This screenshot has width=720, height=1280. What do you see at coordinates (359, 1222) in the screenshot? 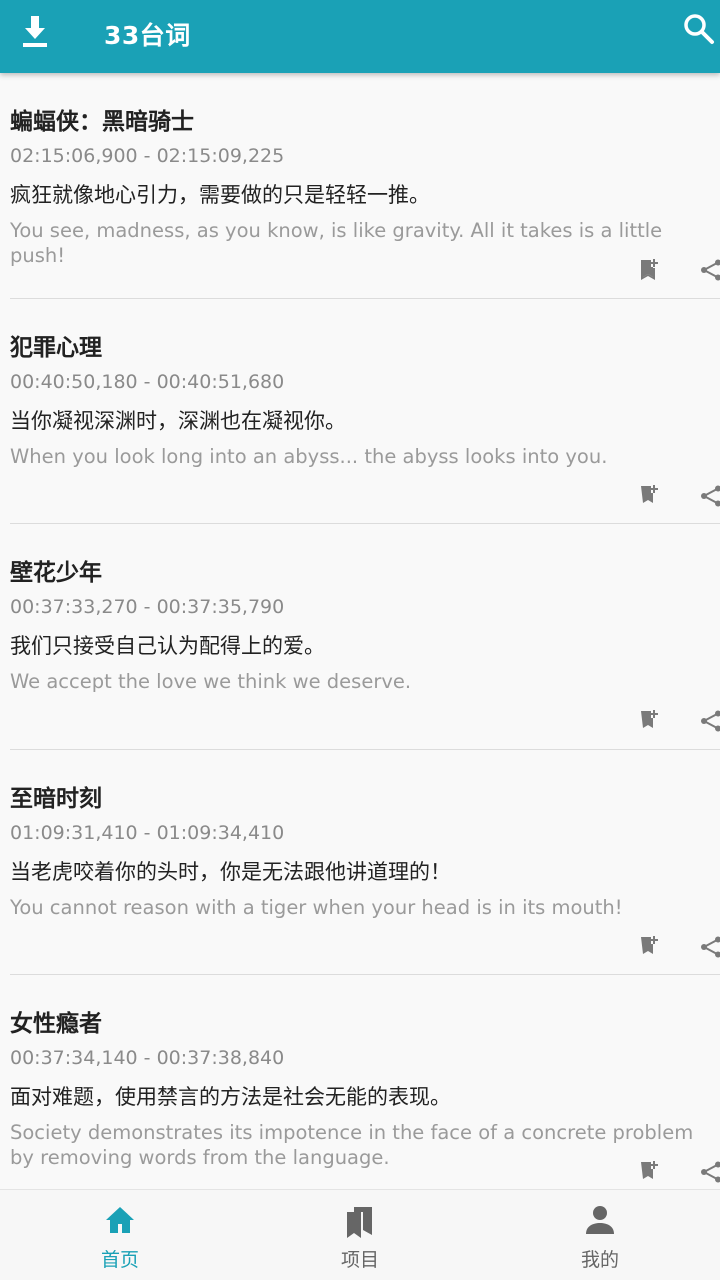
I see `bookmarks-icon` at bounding box center [359, 1222].